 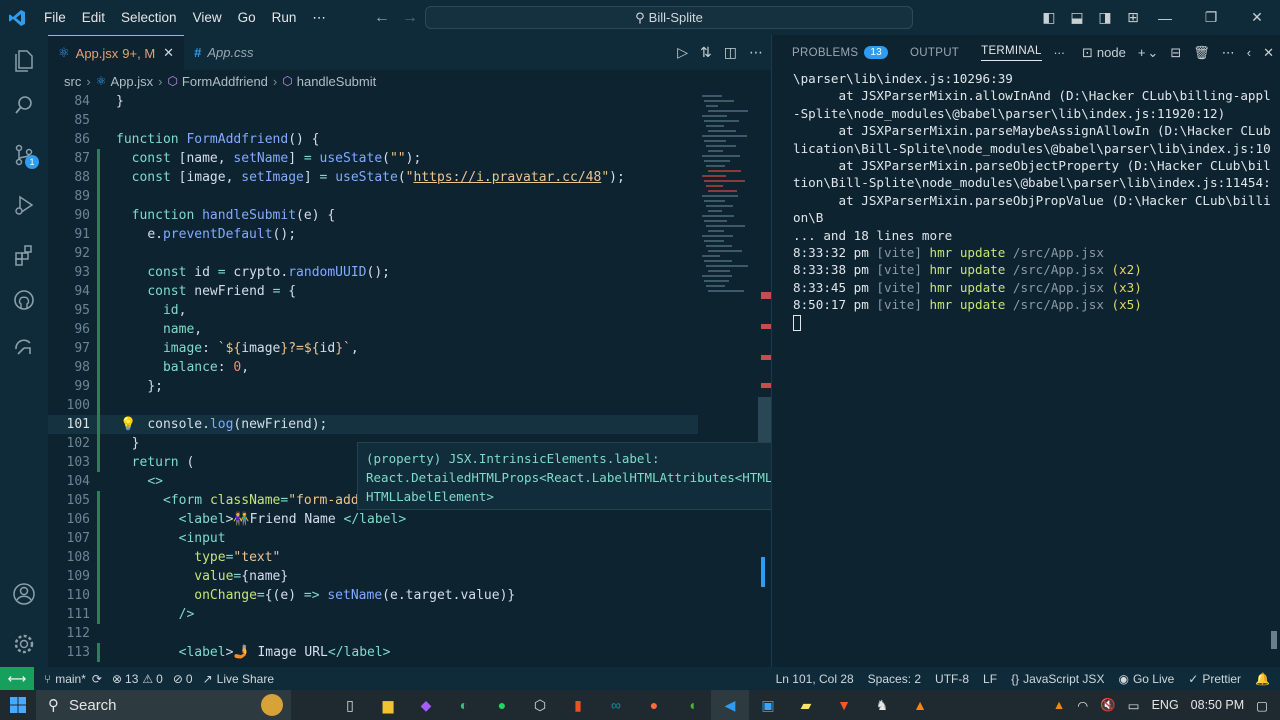 I want to click on task-view-icon: ▯, so click(x=350, y=705).